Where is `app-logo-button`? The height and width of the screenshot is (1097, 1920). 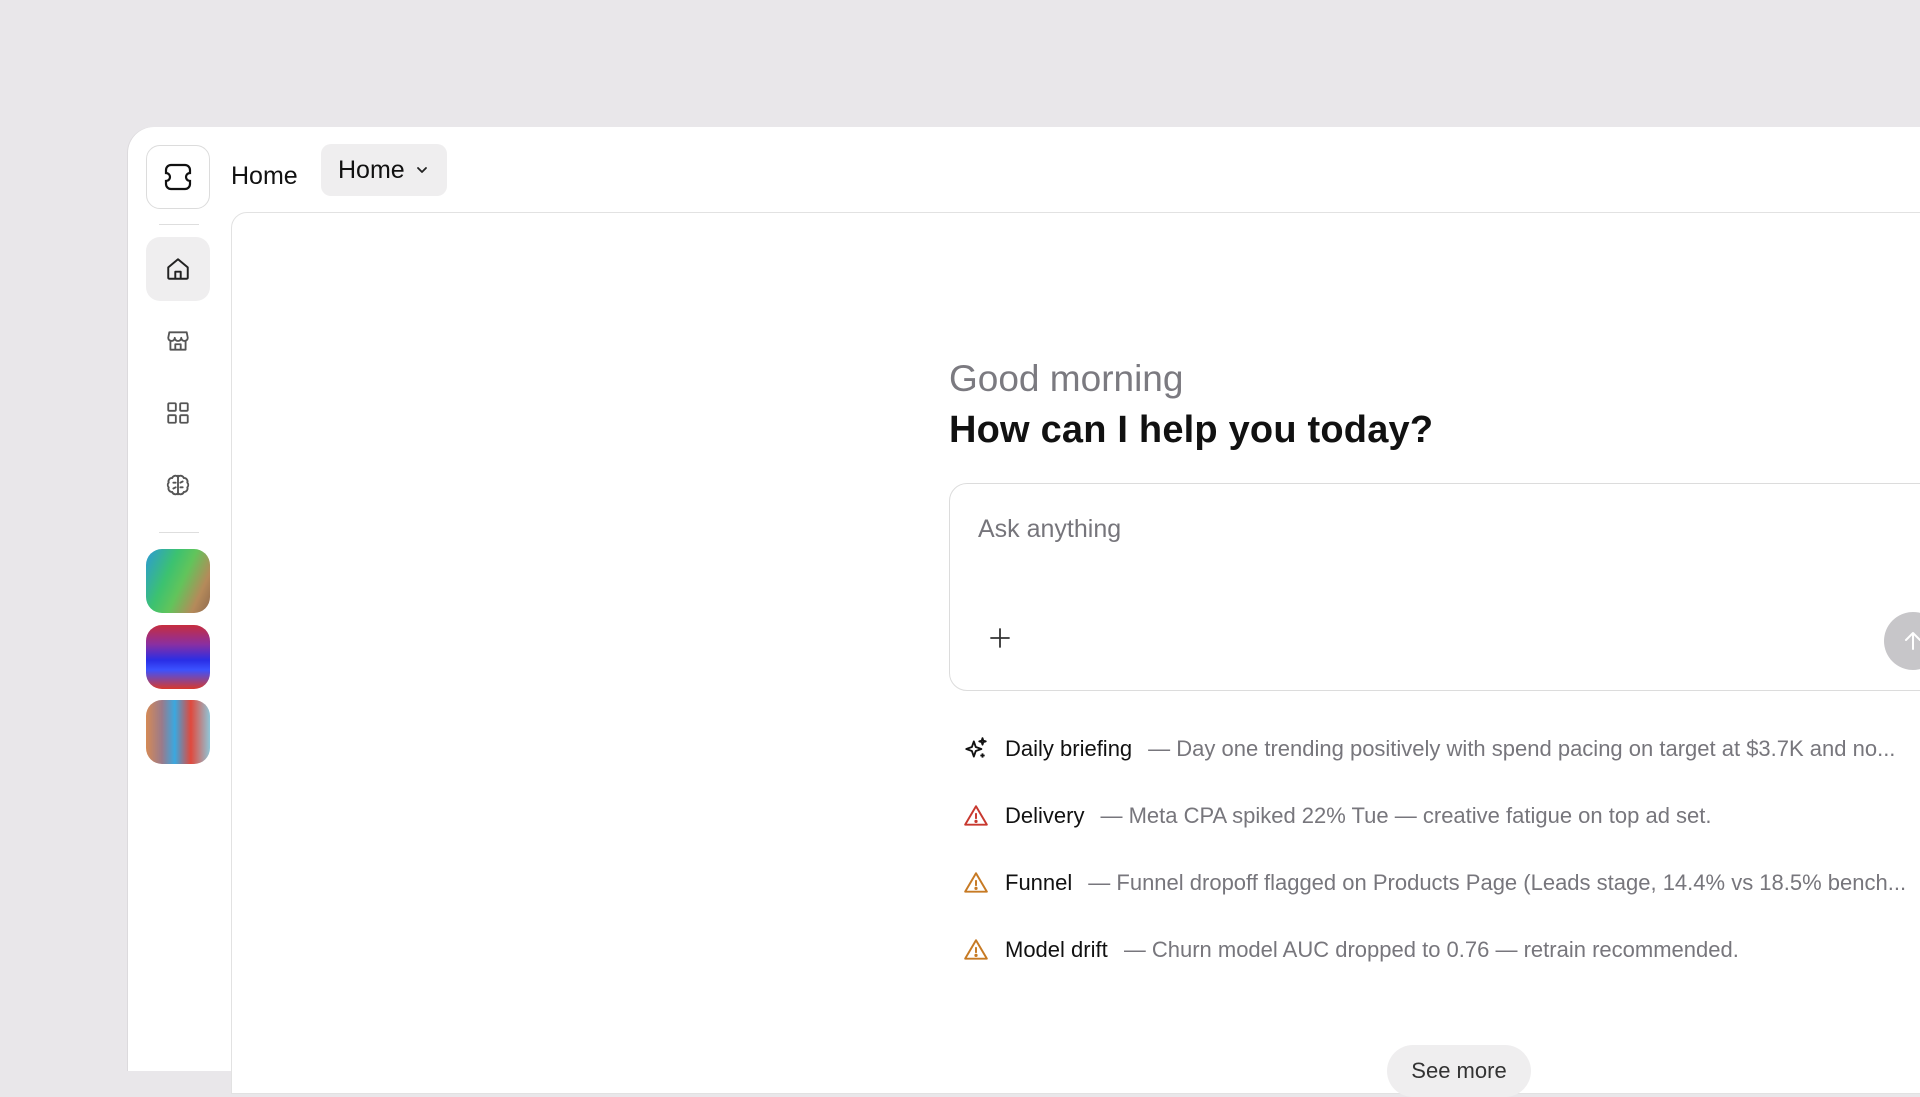 app-logo-button is located at coordinates (178, 177).